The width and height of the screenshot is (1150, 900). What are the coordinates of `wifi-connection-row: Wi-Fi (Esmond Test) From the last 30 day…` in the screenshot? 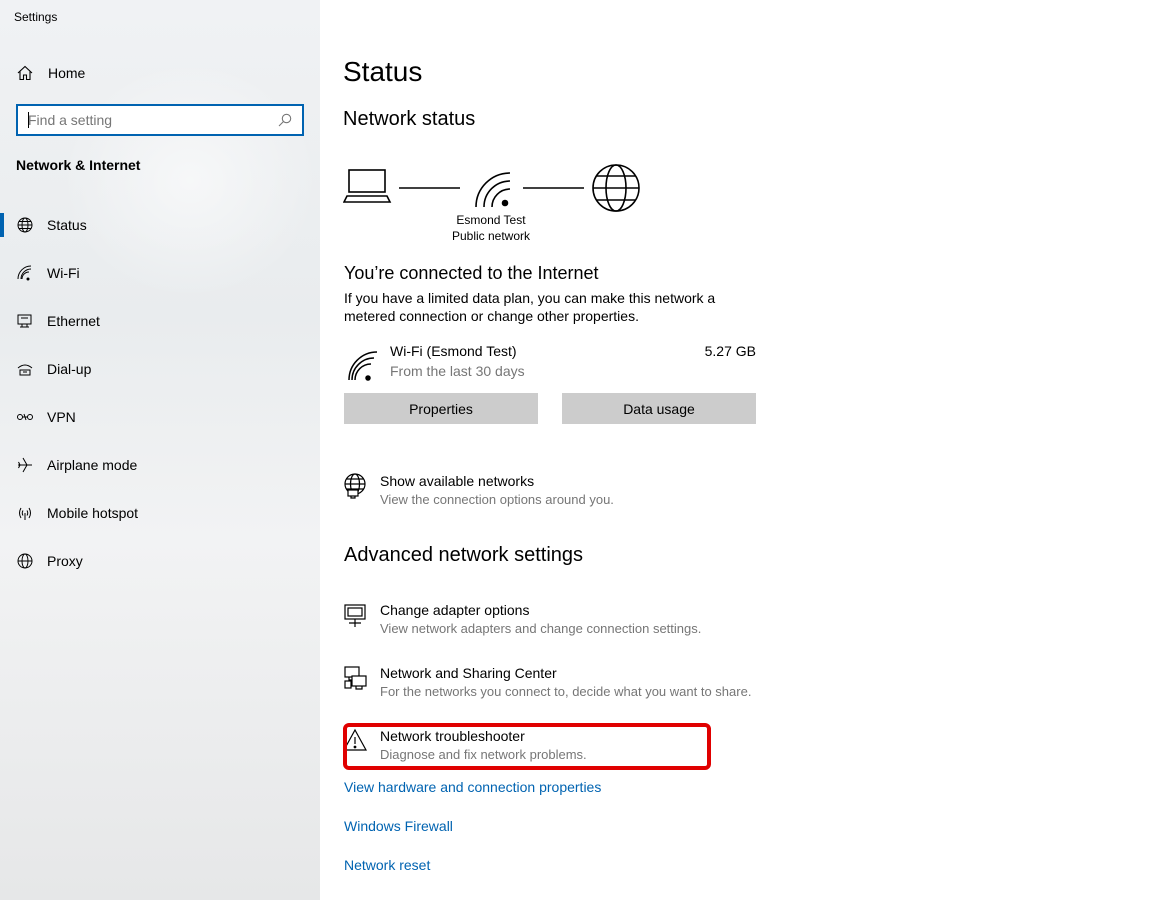 It's located at (550, 363).